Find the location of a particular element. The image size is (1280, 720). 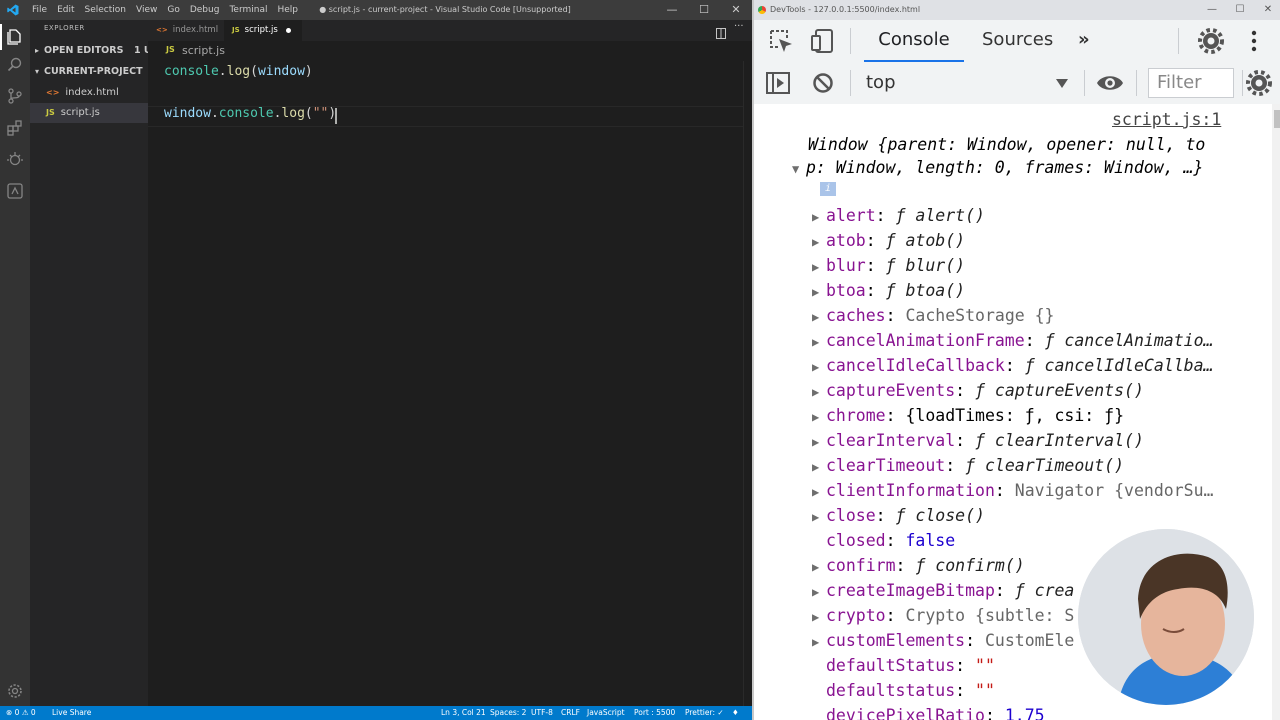

console-scrollbar is located at coordinates (1276, 412).